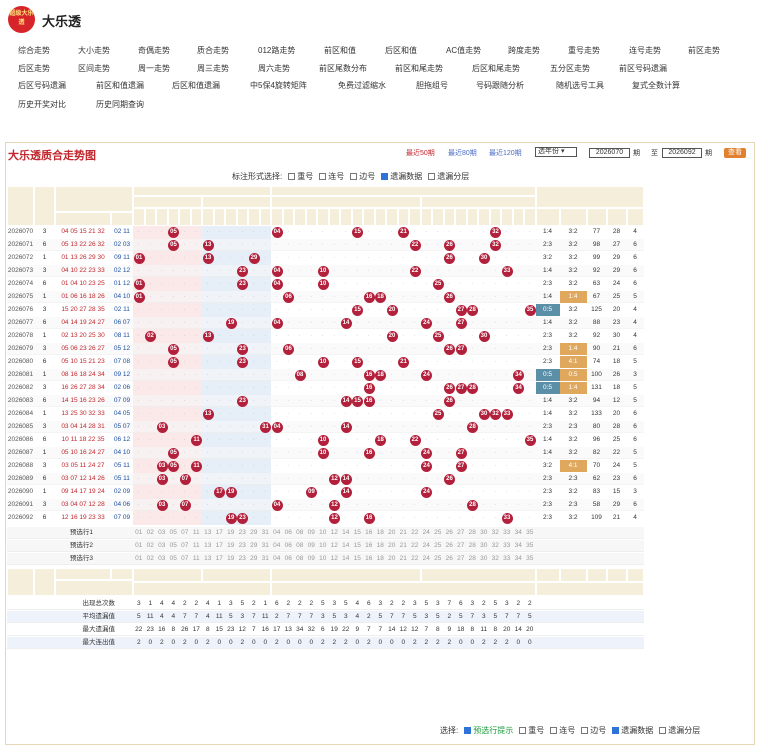 The height and width of the screenshot is (745, 759). I want to click on predict-number: 13, so click(208, 546).